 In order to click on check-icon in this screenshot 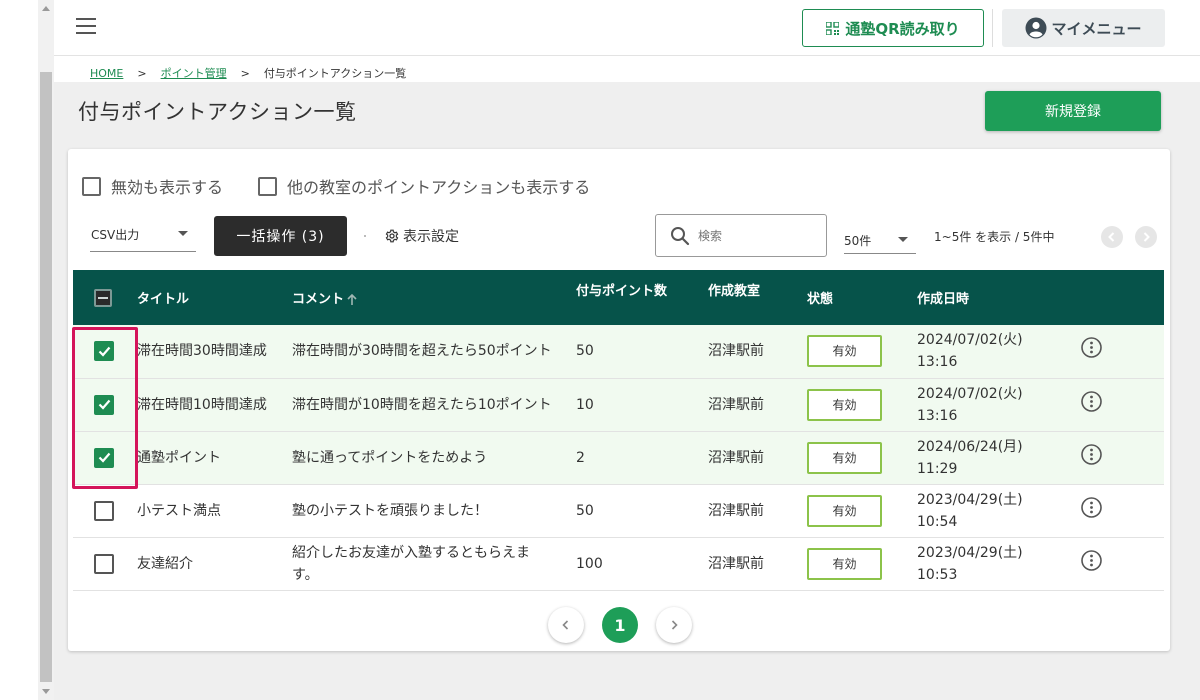, I will do `click(104, 404)`.